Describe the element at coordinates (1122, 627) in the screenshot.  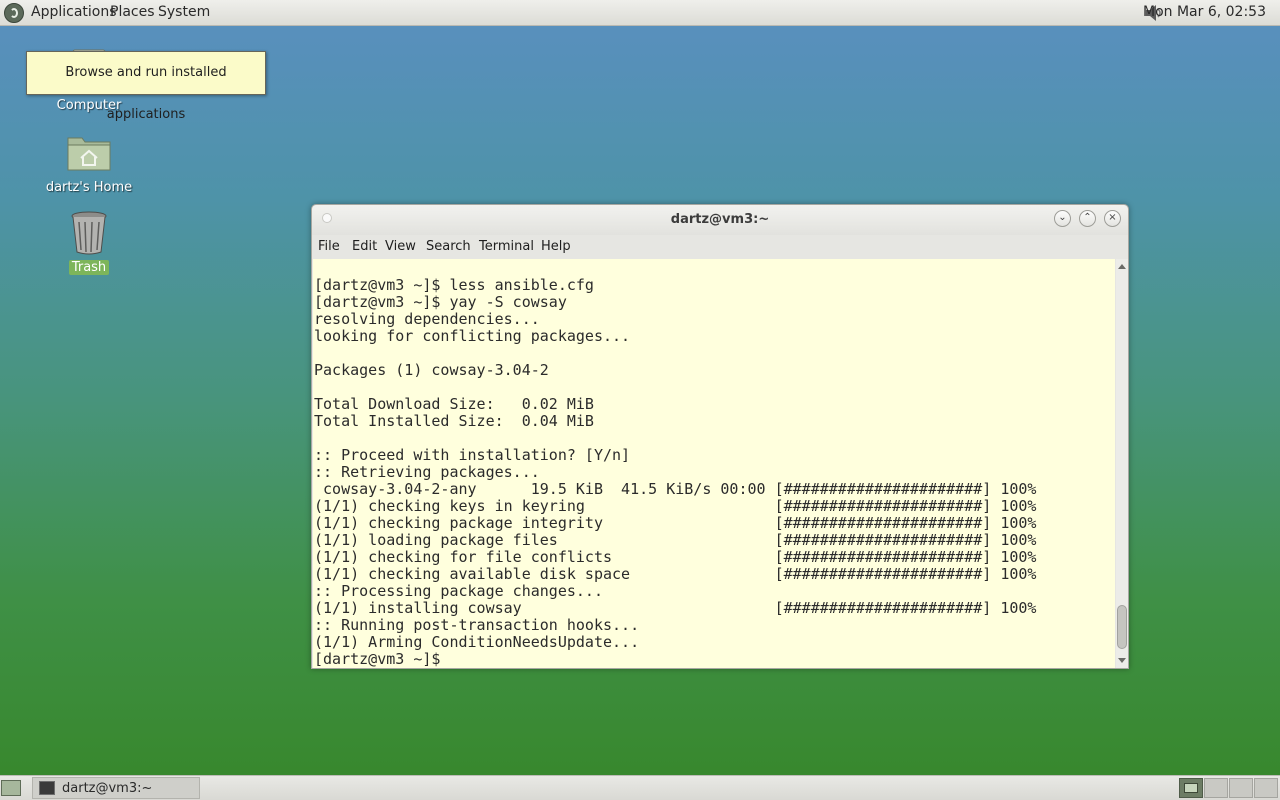
I see `scrollbar-thumb` at that location.